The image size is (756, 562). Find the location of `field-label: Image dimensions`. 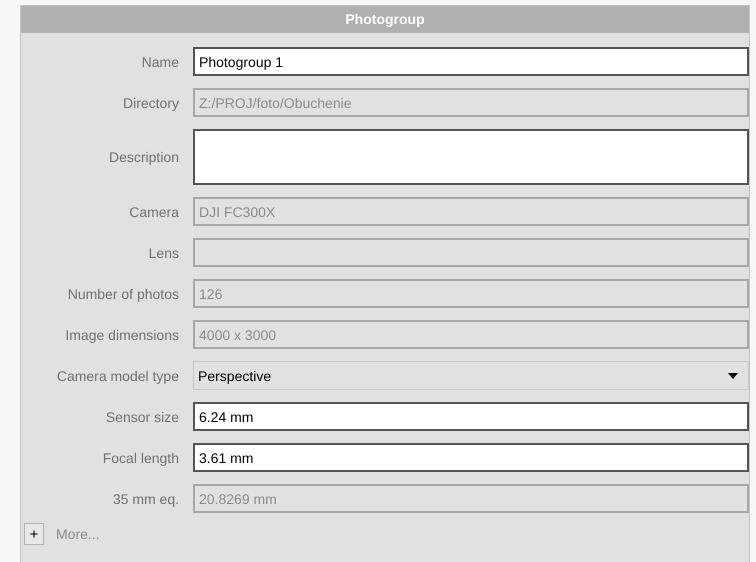

field-label: Image dimensions is located at coordinates (122, 334).